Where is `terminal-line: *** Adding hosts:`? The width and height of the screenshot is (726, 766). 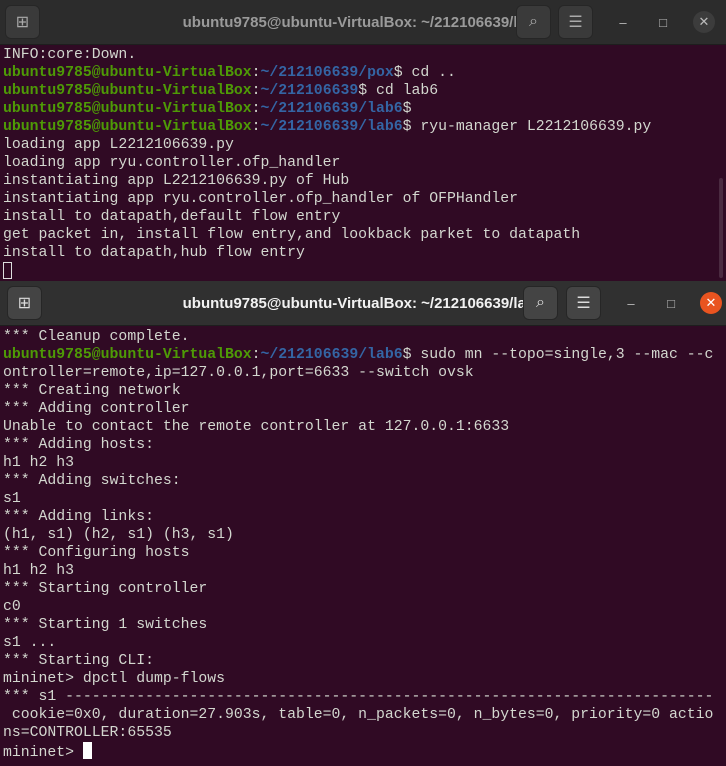
terminal-line: *** Adding hosts: is located at coordinates (78, 445).